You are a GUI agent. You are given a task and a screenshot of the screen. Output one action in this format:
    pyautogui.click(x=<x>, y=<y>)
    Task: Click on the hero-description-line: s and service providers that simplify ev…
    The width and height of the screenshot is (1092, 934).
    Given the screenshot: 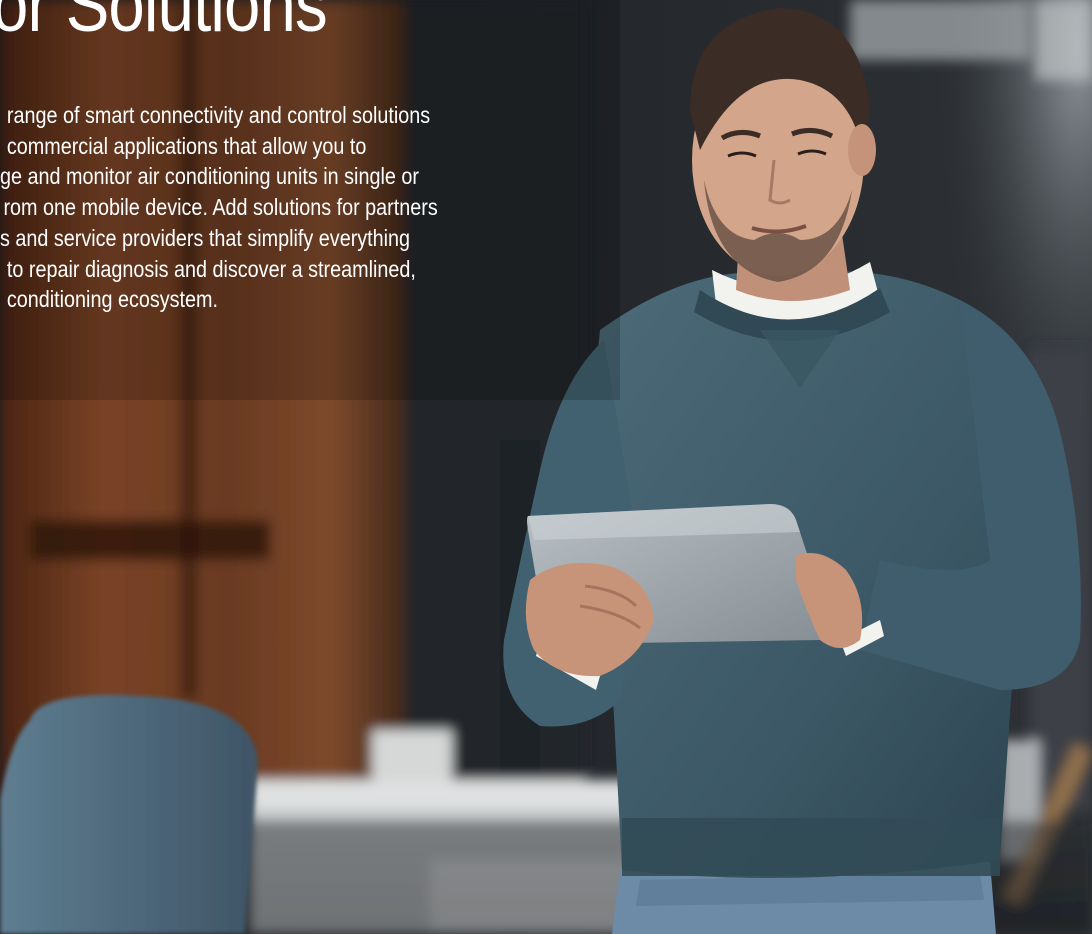 What is the action you would take?
    pyautogui.click(x=205, y=237)
    